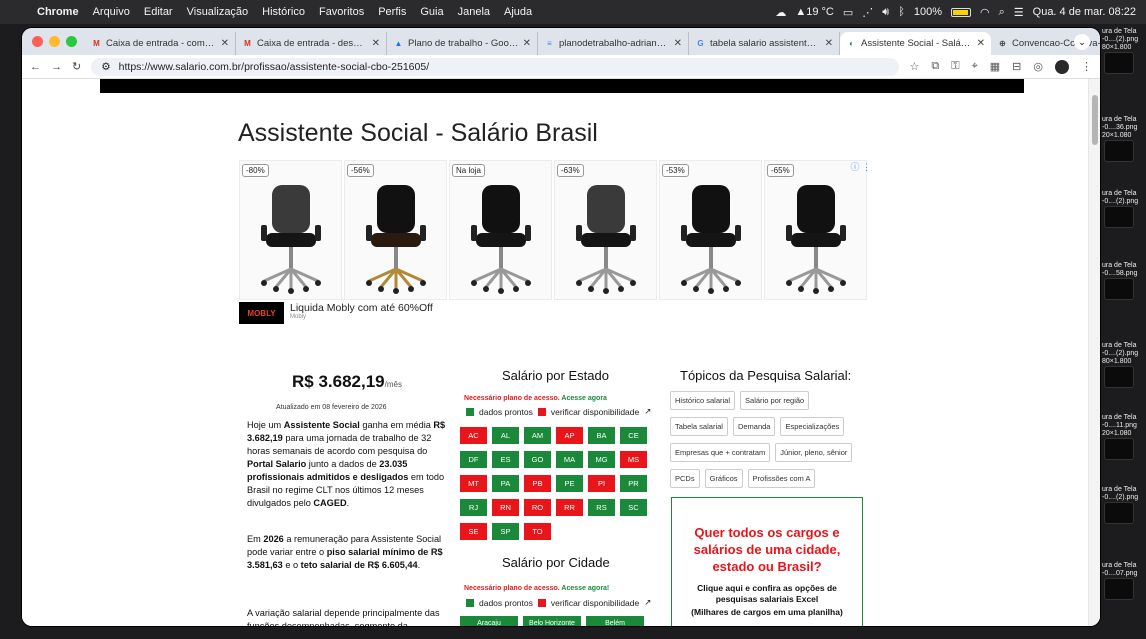  What do you see at coordinates (1082, 42) in the screenshot?
I see `tab-search-chevron-icon: ⌄` at bounding box center [1082, 42].